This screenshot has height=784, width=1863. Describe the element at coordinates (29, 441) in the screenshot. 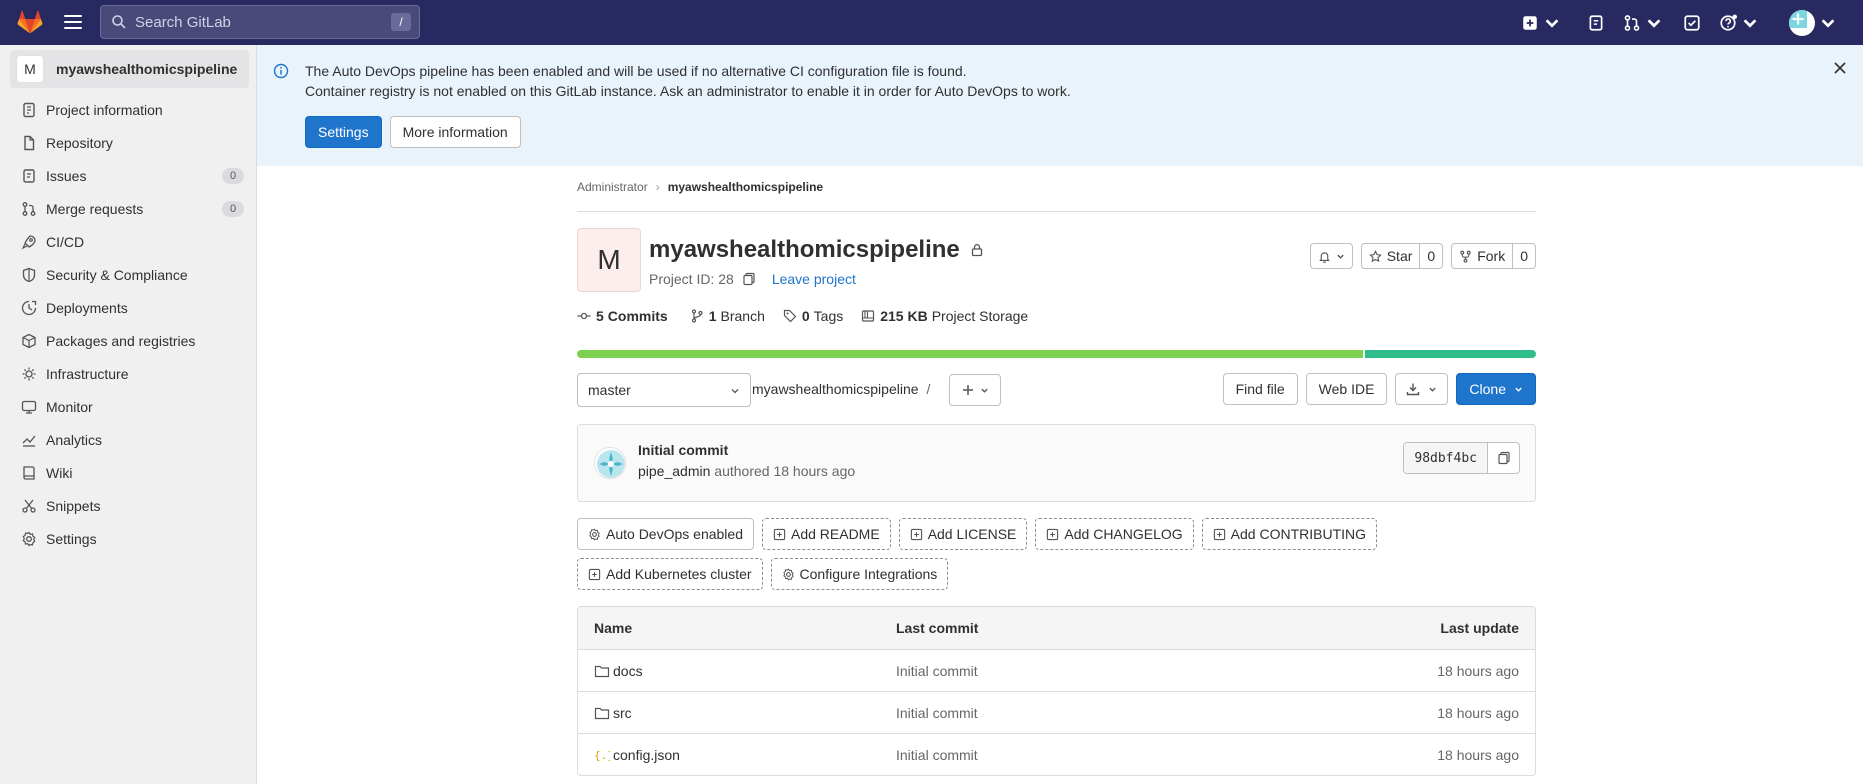

I see `chart-icon` at that location.